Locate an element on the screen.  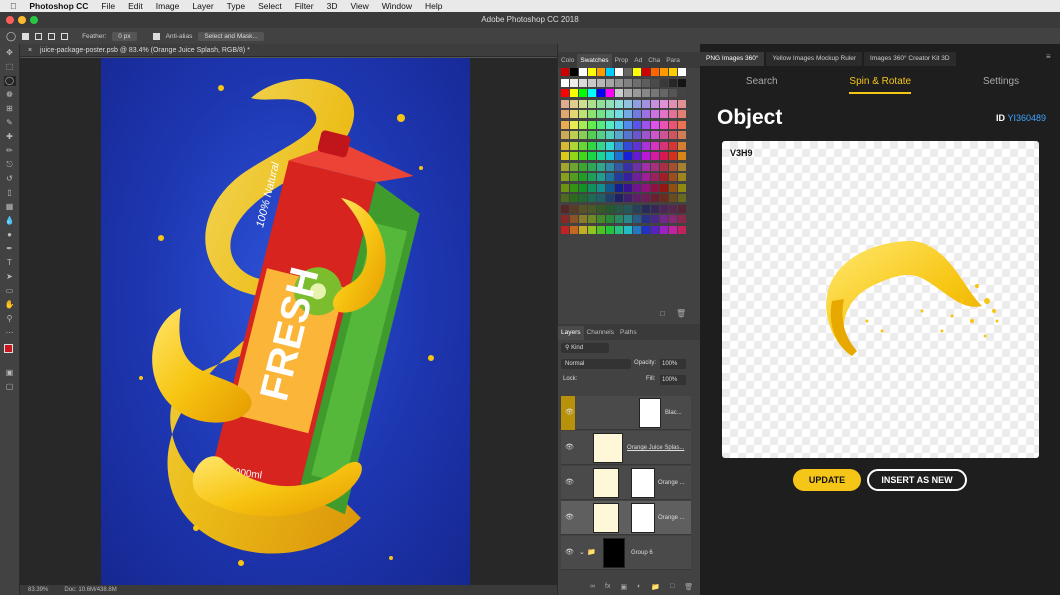
new-swatch-icon: □ is located at coordinates (662, 313).